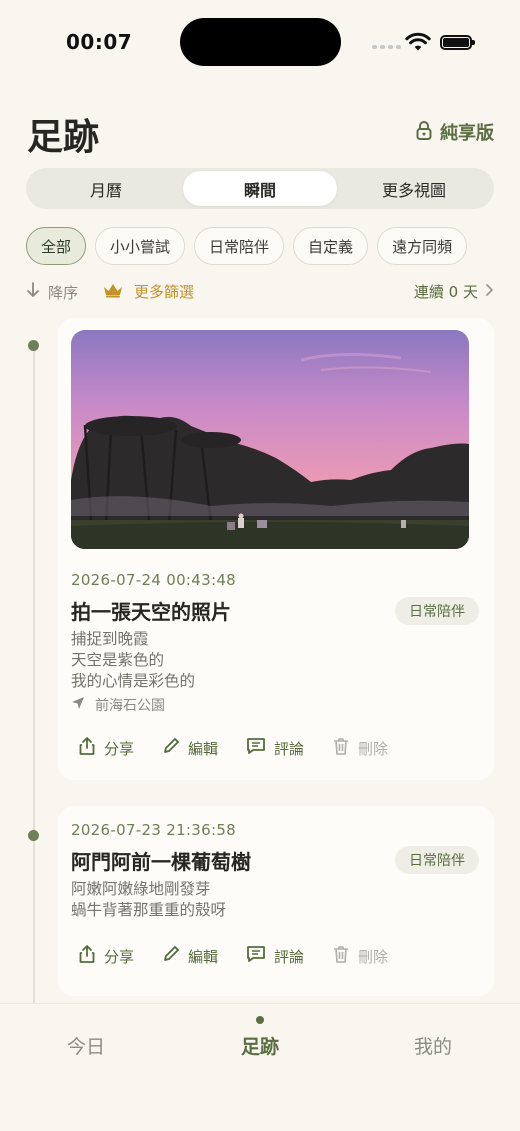 The image size is (520, 1131). I want to click on moment-location: 前海石公園, so click(118, 705).